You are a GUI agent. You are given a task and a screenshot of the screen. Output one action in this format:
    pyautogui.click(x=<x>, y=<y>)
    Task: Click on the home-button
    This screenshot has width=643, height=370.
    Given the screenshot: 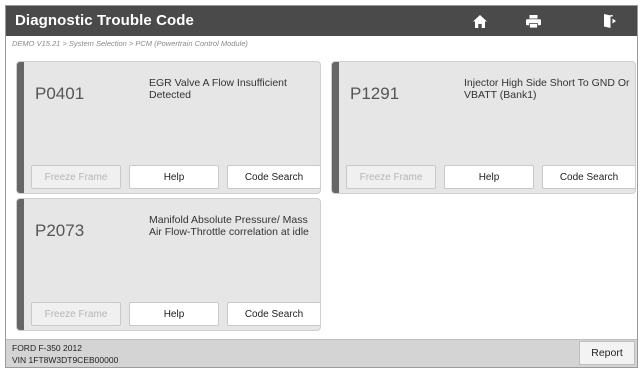 What is the action you would take?
    pyautogui.click(x=480, y=21)
    